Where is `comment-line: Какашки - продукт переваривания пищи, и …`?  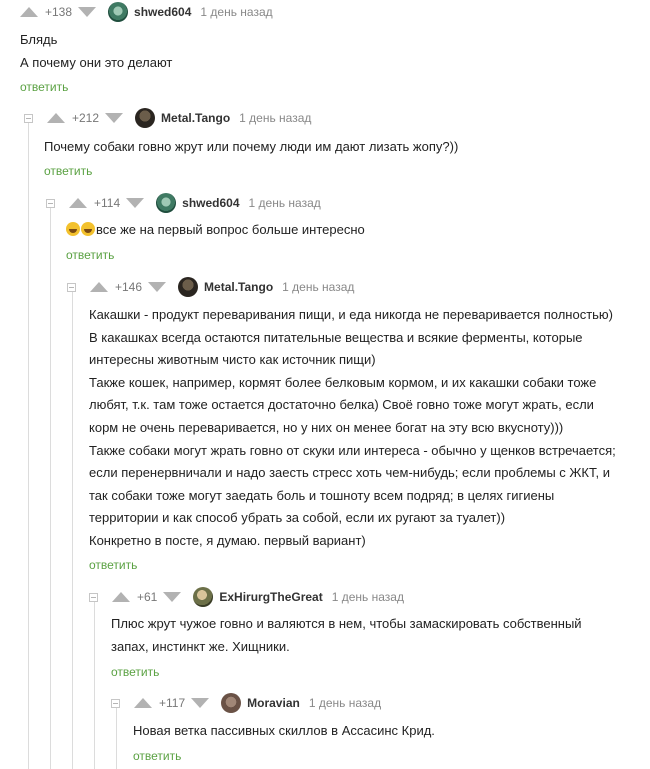 comment-line: Какашки - продукт переваривания пищи, и … is located at coordinates (351, 314).